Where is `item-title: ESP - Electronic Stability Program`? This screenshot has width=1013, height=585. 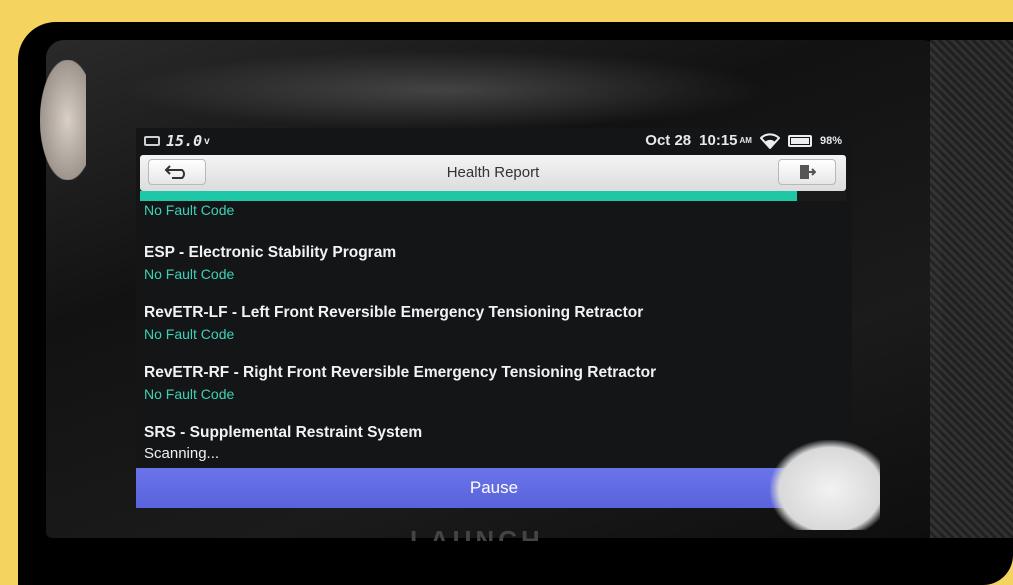
item-title: ESP - Electronic Stability Program is located at coordinates (270, 252).